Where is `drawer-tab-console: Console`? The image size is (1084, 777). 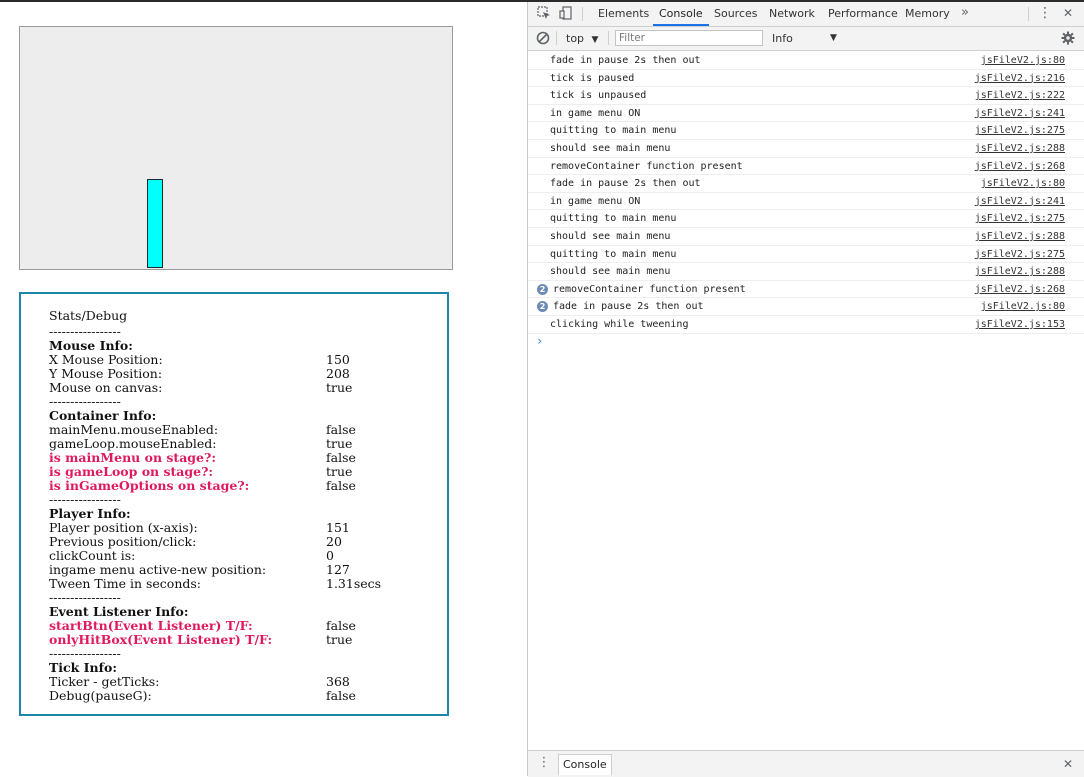
drawer-tab-console: Console is located at coordinates (585, 764).